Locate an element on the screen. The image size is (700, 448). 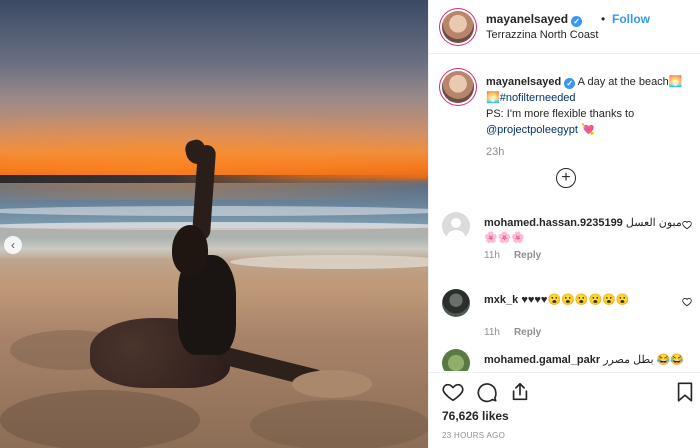
author-username: mayanelsayed ✓ is located at coordinates (534, 19).